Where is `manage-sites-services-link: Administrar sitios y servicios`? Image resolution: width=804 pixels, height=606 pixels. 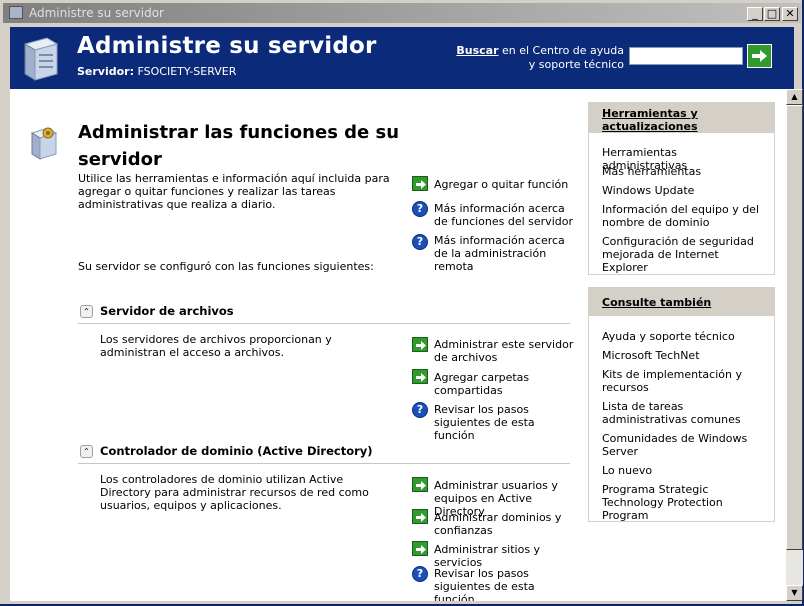 manage-sites-services-link: Administrar sitios y servicios is located at coordinates (504, 556).